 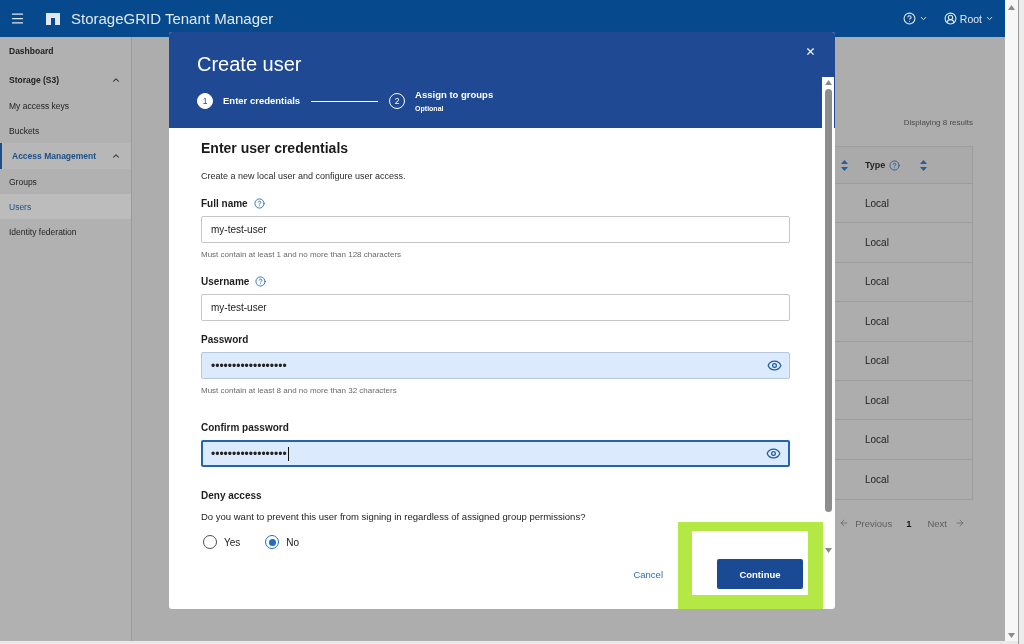 What do you see at coordinates (288, 453) in the screenshot?
I see `text-cursor` at bounding box center [288, 453].